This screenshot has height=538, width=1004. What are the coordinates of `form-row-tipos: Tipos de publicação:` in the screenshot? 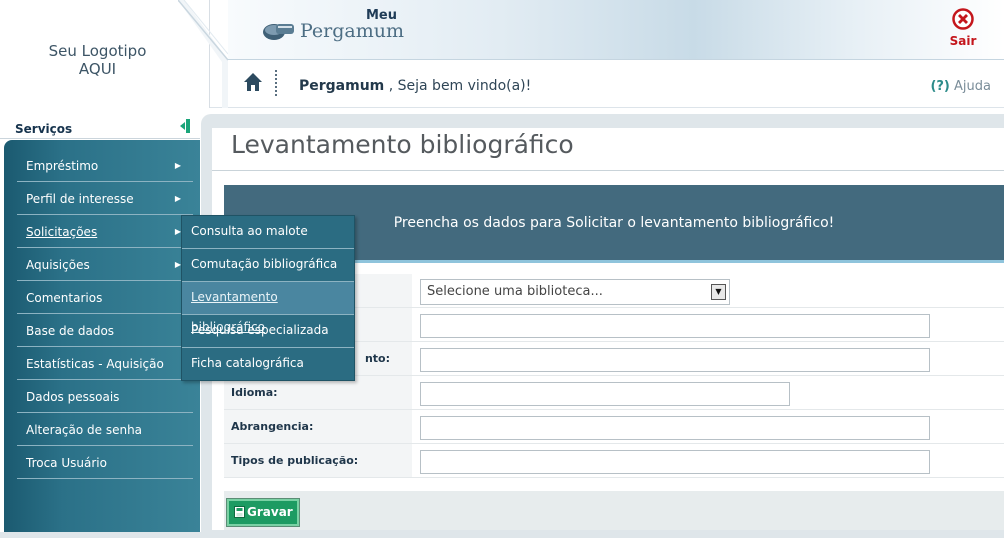 It's located at (614, 461).